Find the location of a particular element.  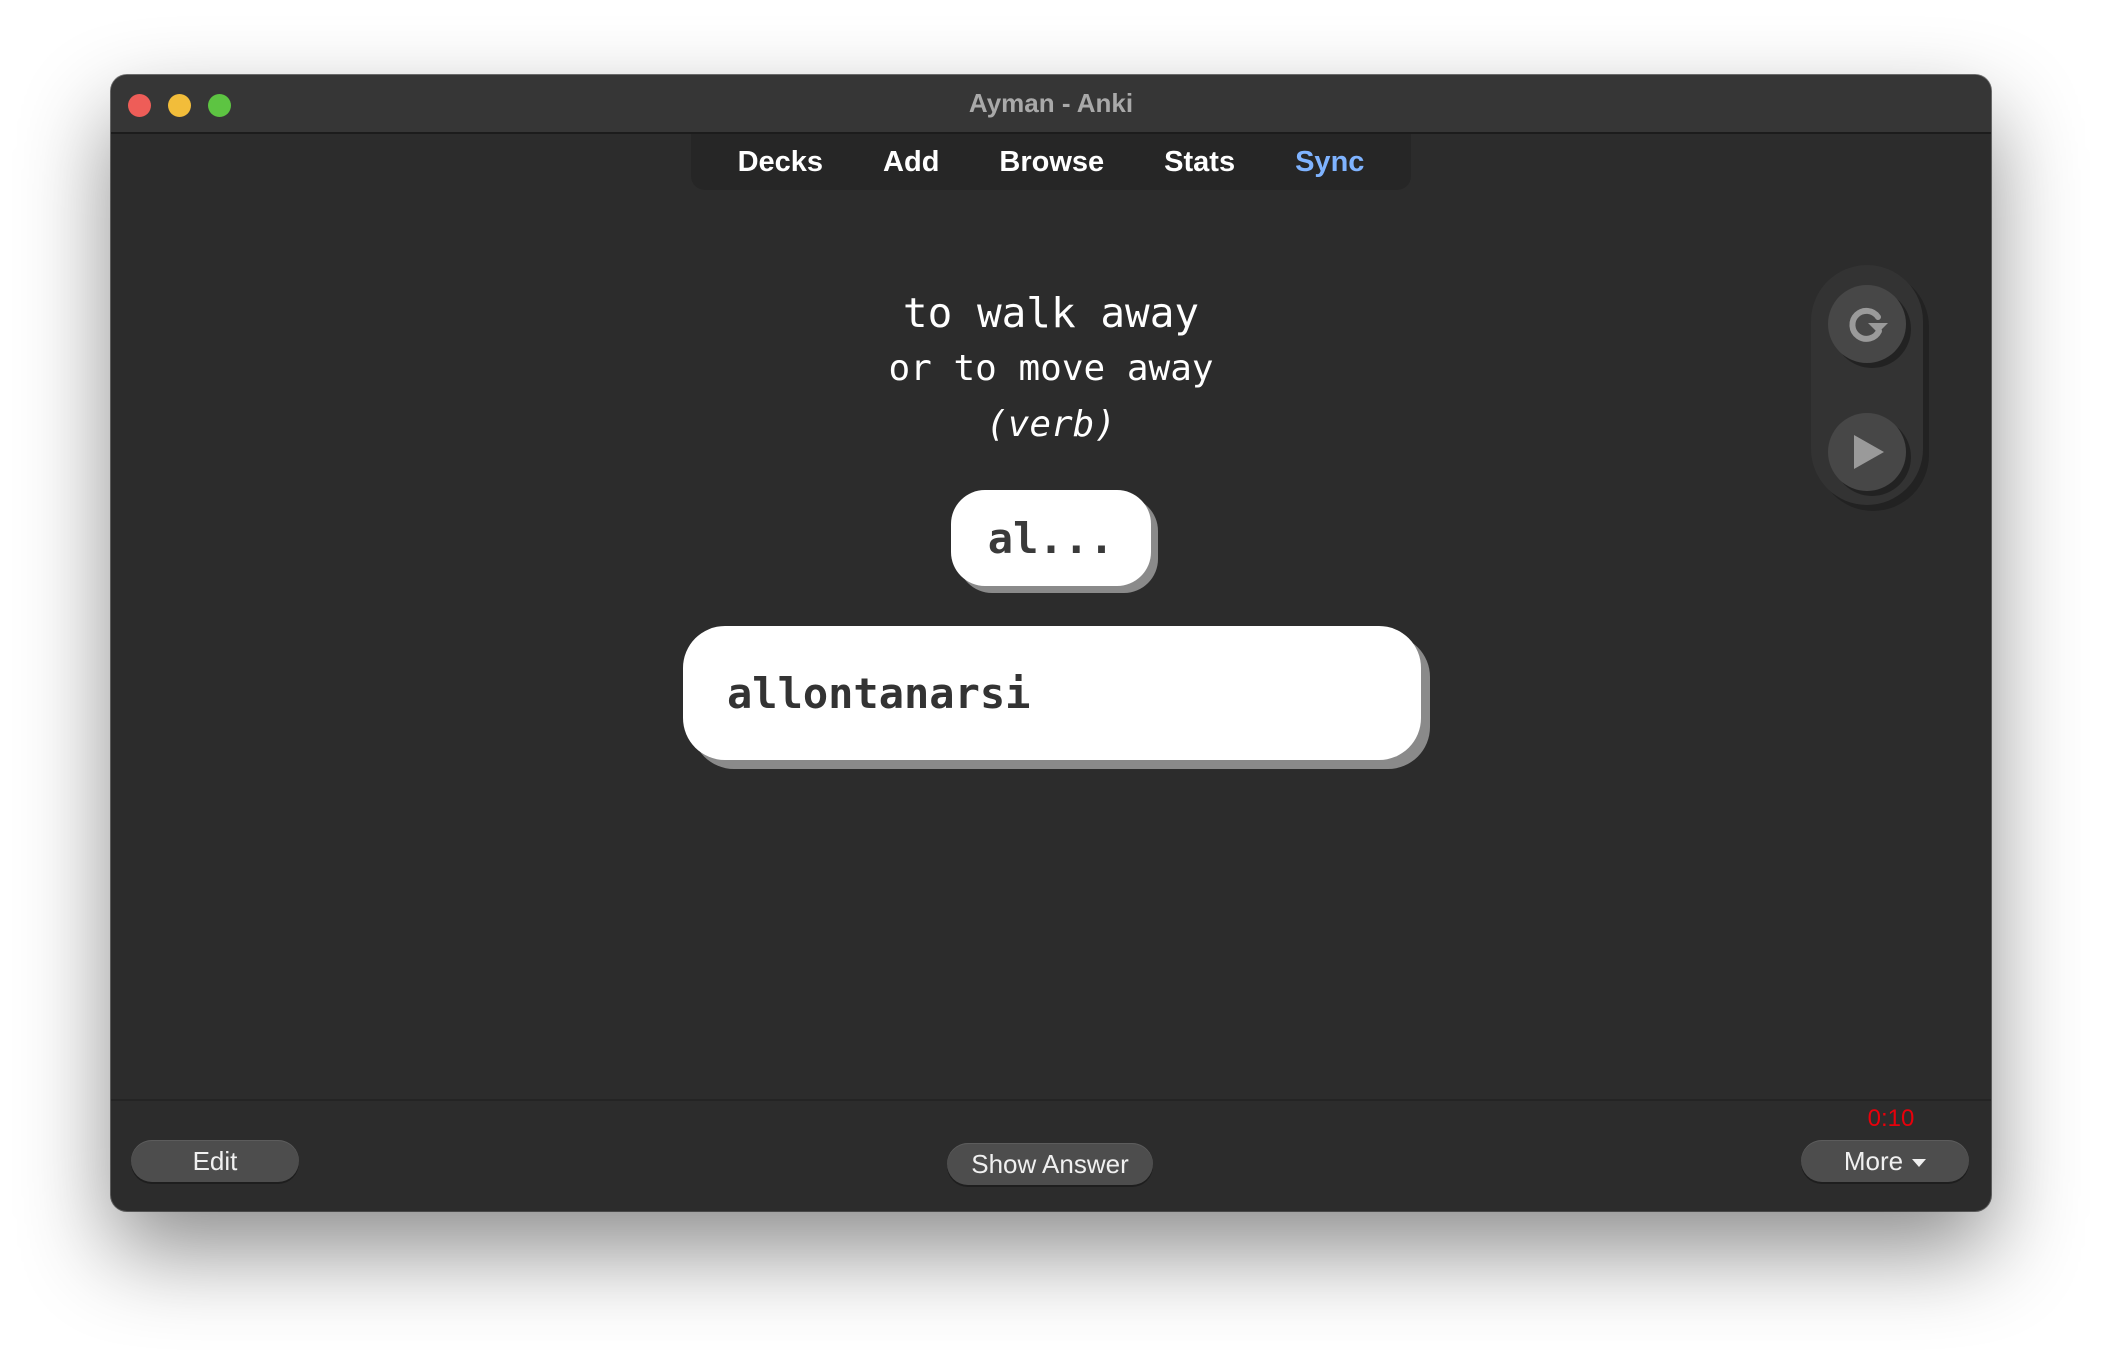

card-part-of-speech: (verb) is located at coordinates (1051, 424).